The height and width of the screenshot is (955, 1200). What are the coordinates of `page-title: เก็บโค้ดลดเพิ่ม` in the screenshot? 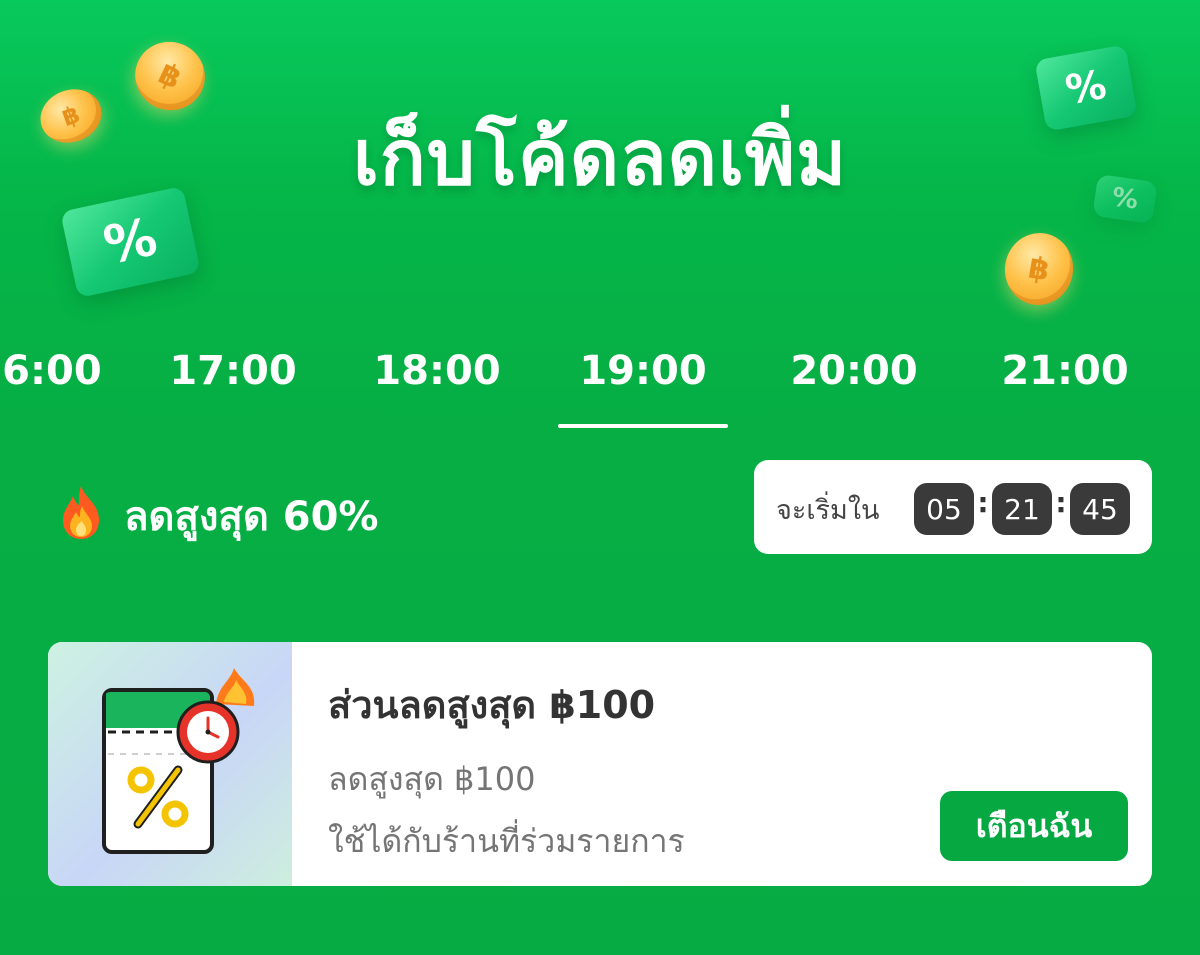 It's located at (600, 157).